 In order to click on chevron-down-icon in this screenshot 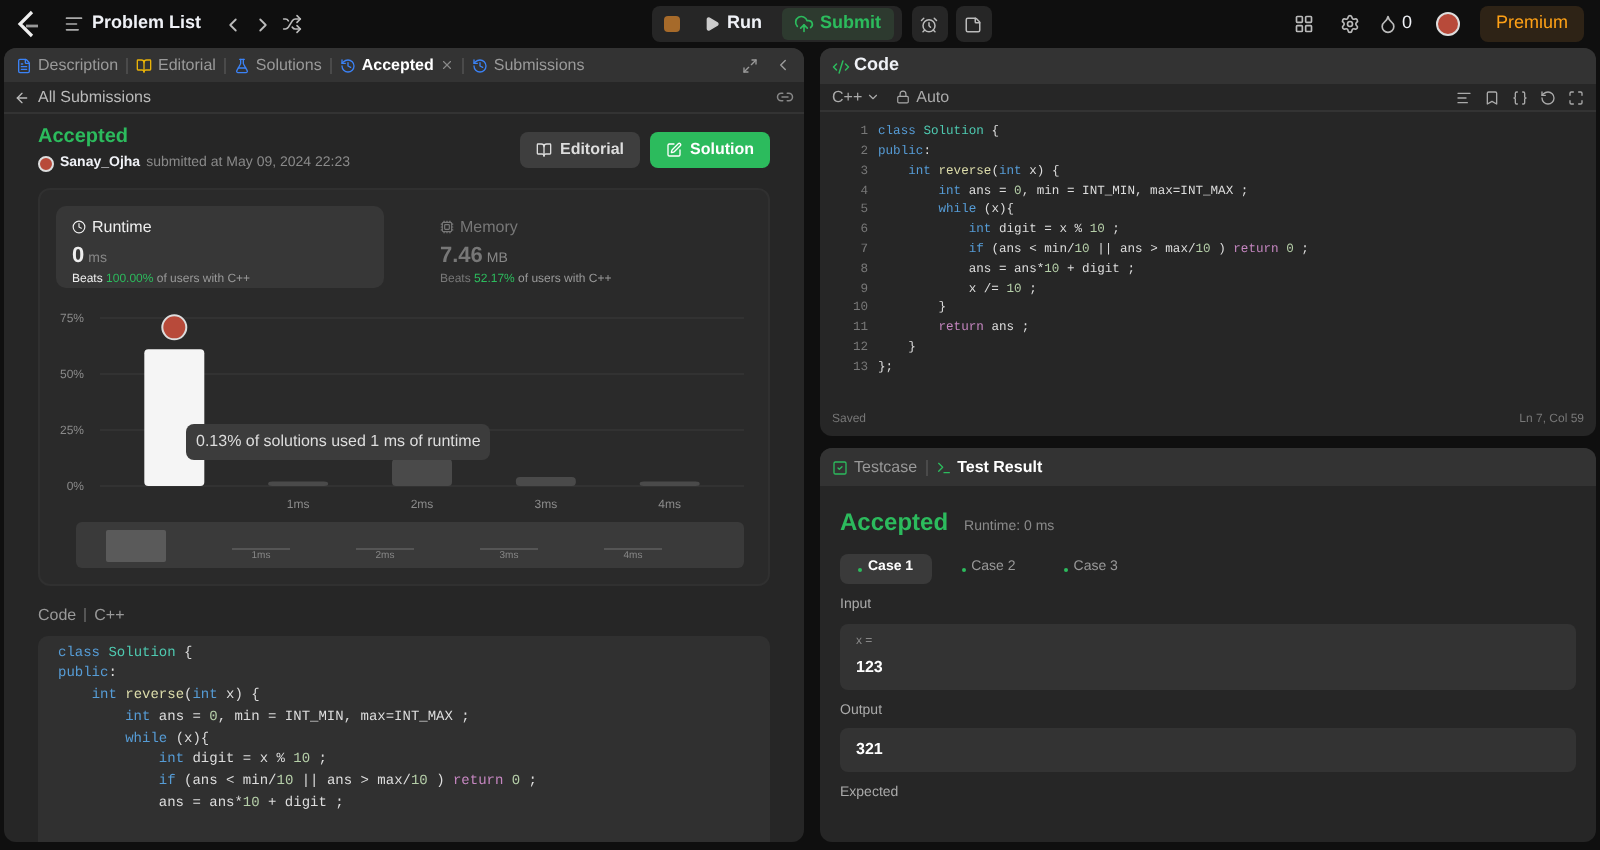, I will do `click(873, 97)`.